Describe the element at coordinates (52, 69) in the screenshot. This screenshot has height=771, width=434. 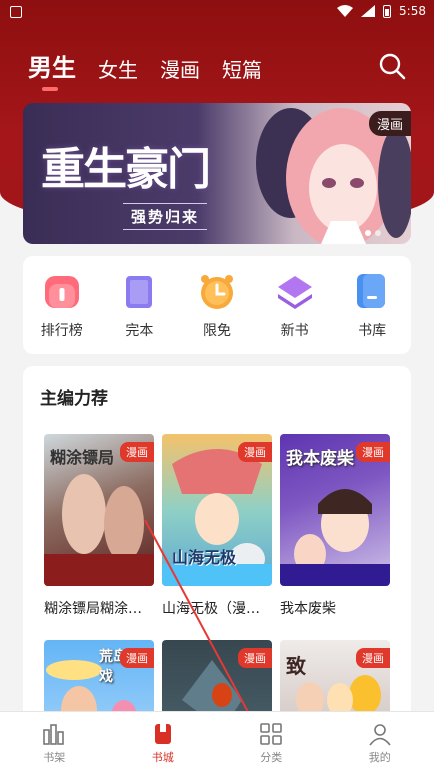
I see `tab-male: 男生` at that location.